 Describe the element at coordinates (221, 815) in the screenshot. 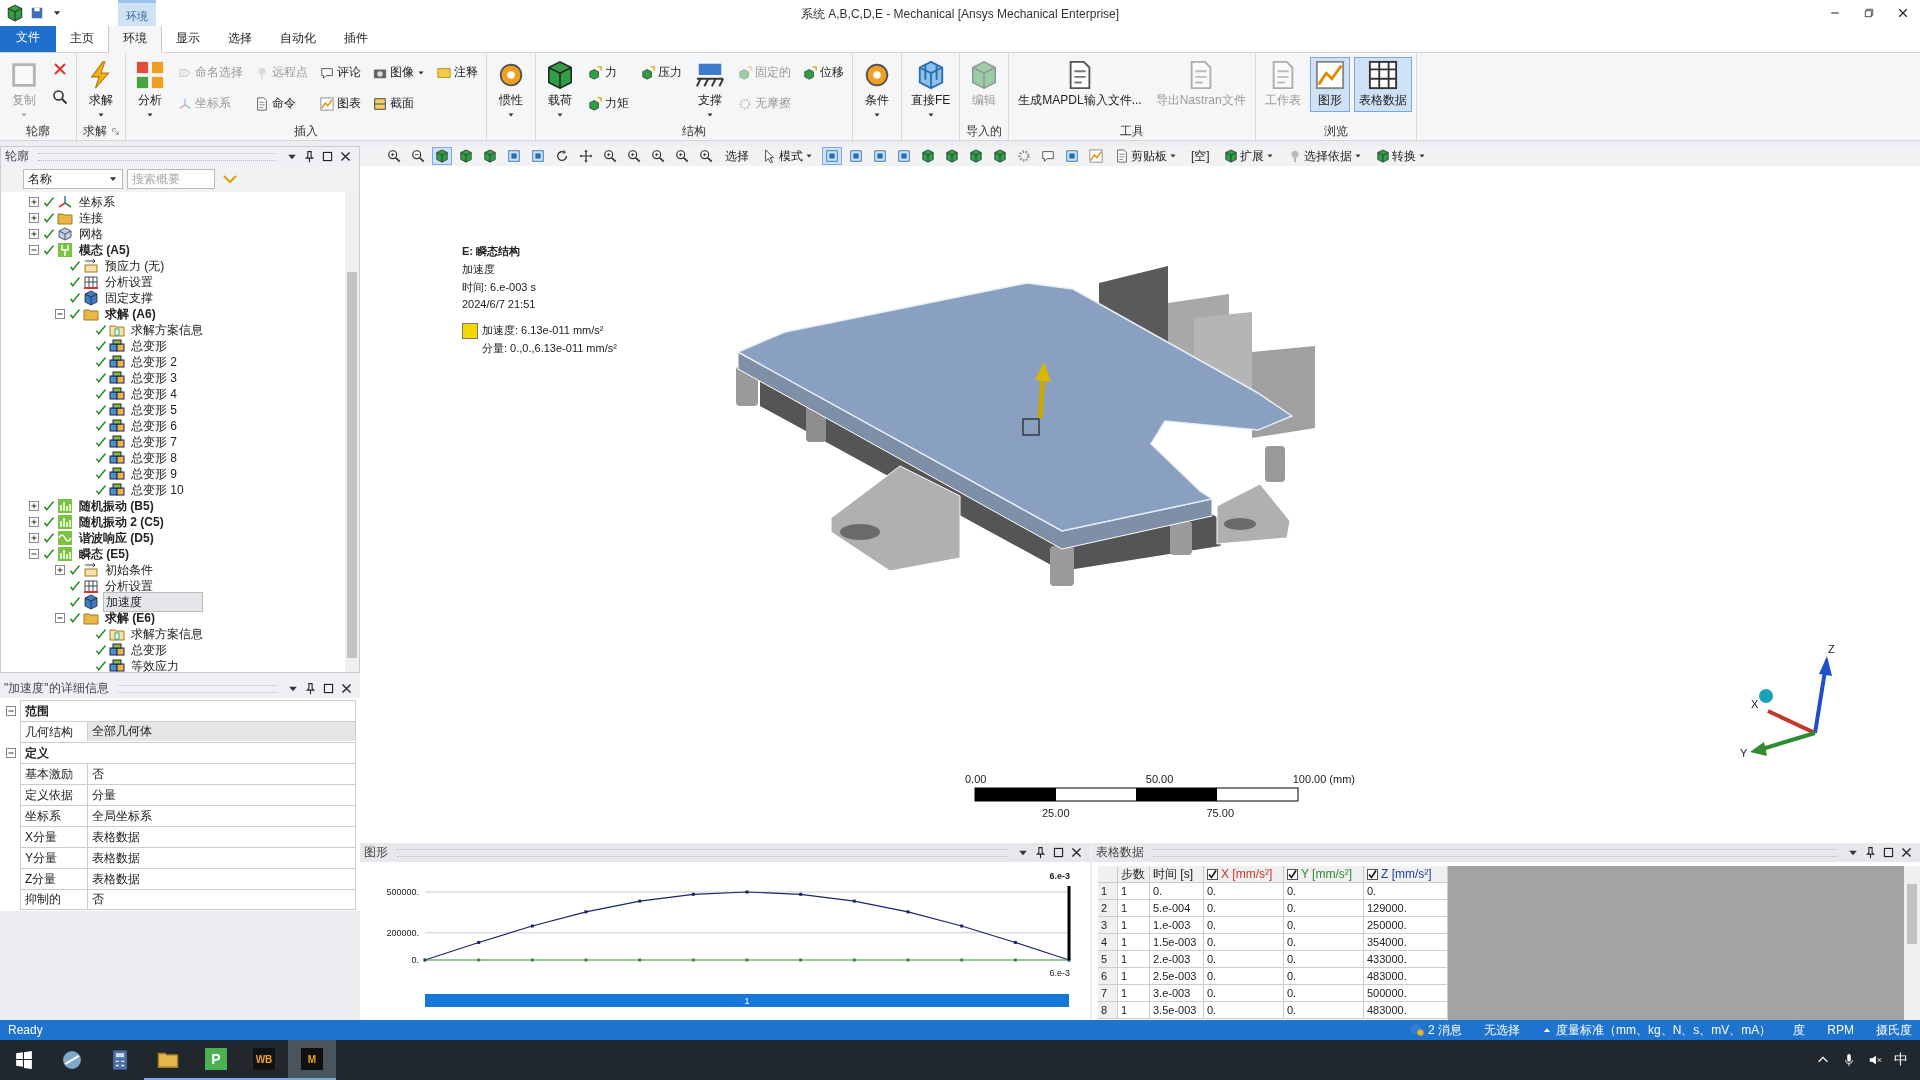

I see `property-value: 全局坐标系` at that location.